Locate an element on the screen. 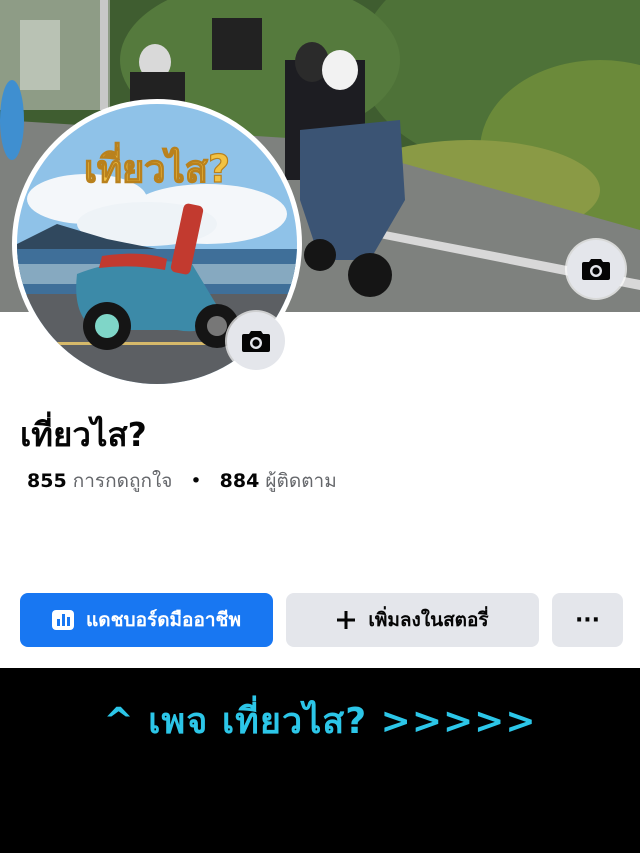 This screenshot has height=853, width=640. bar-chart-icon is located at coordinates (63, 620).